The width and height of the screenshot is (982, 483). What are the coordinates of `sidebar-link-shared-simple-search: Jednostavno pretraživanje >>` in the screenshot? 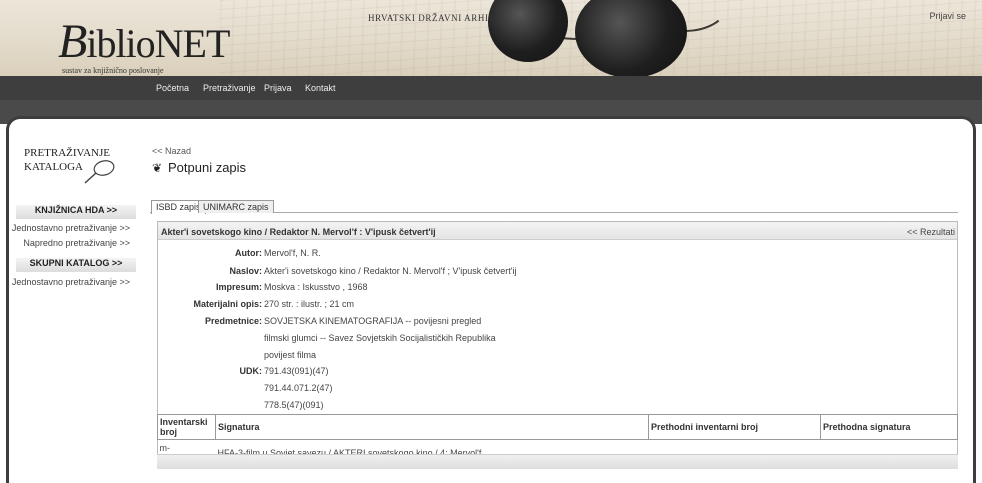 It's located at (71, 282).